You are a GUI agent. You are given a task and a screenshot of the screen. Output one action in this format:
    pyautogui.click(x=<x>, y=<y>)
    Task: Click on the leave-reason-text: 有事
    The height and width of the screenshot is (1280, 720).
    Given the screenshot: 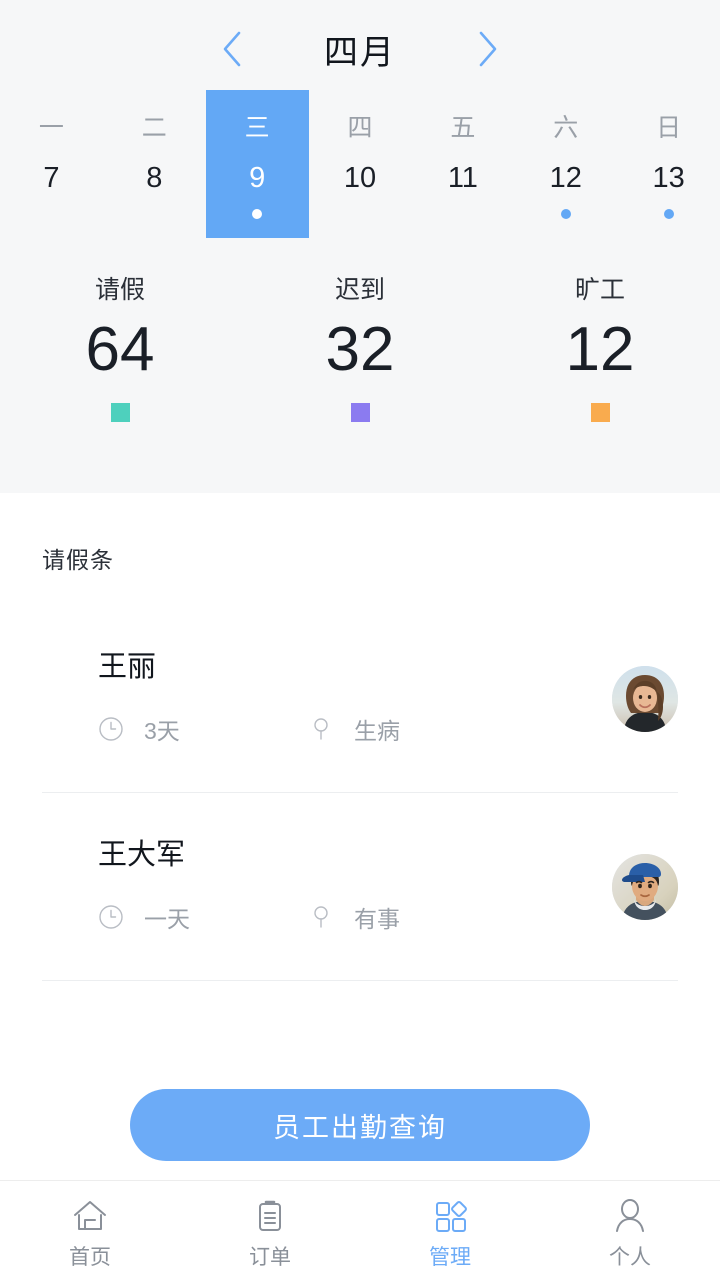 What is the action you would take?
    pyautogui.click(x=377, y=918)
    